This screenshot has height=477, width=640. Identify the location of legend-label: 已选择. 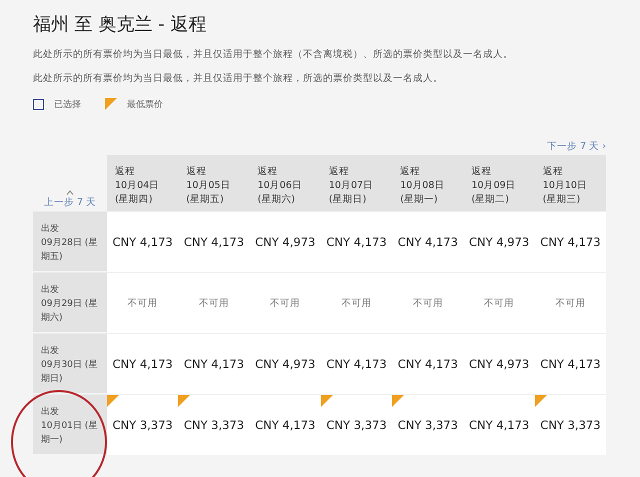
(67, 104).